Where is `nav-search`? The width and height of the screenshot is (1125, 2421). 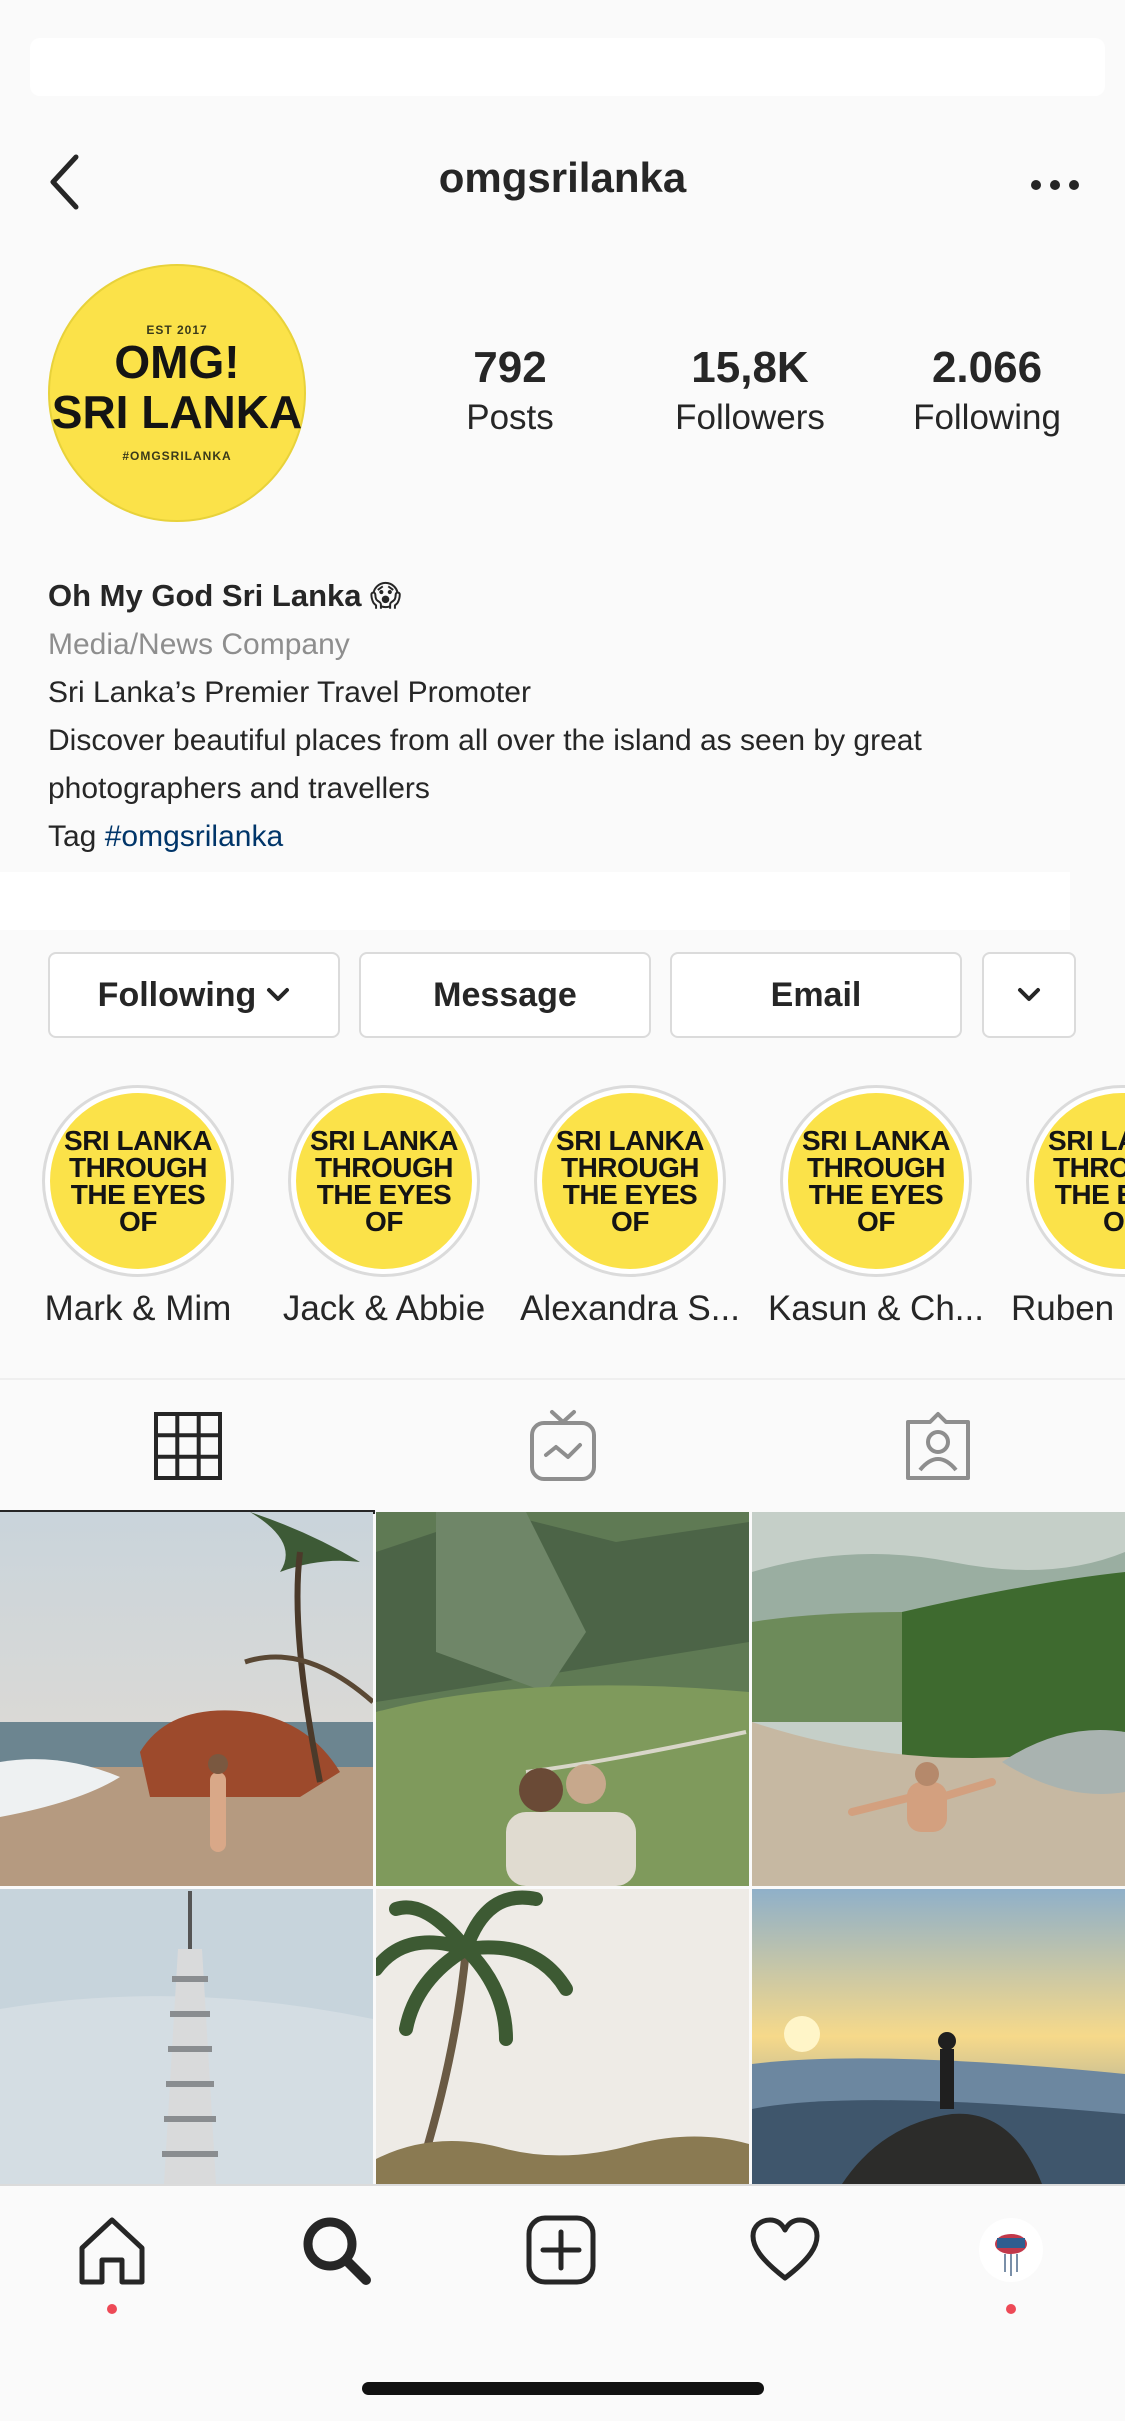 nav-search is located at coordinates (336, 2269).